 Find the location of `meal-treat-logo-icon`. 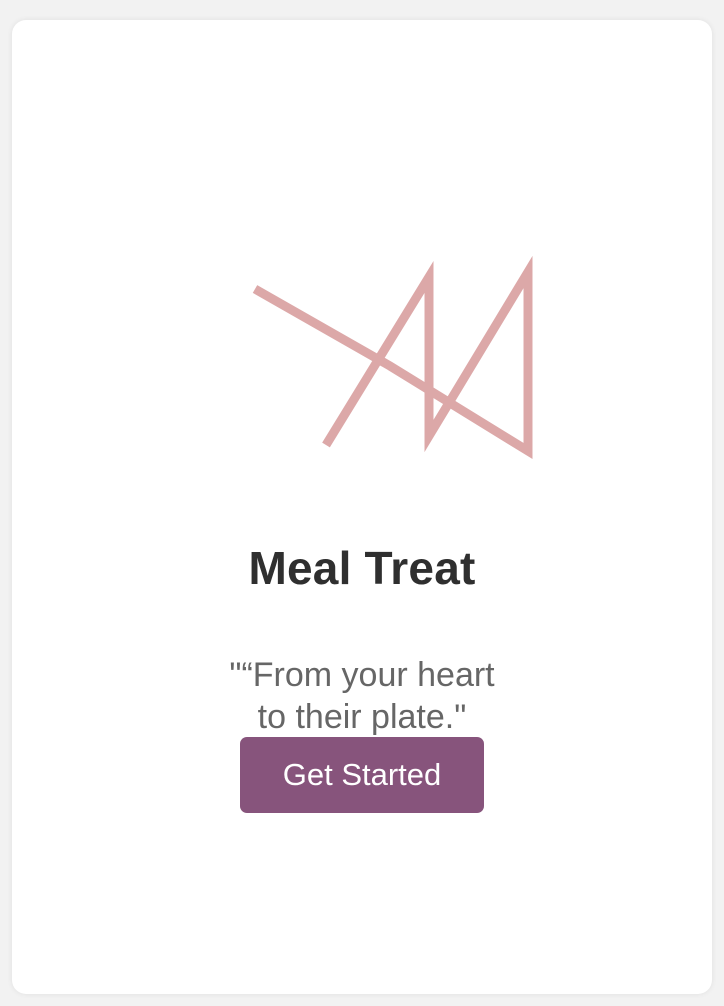

meal-treat-logo-icon is located at coordinates (395, 366).